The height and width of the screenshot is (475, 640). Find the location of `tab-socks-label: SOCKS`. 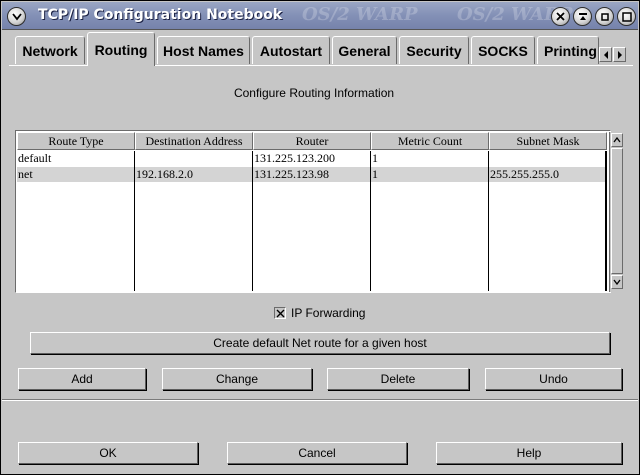

tab-socks-label: SOCKS is located at coordinates (503, 50).